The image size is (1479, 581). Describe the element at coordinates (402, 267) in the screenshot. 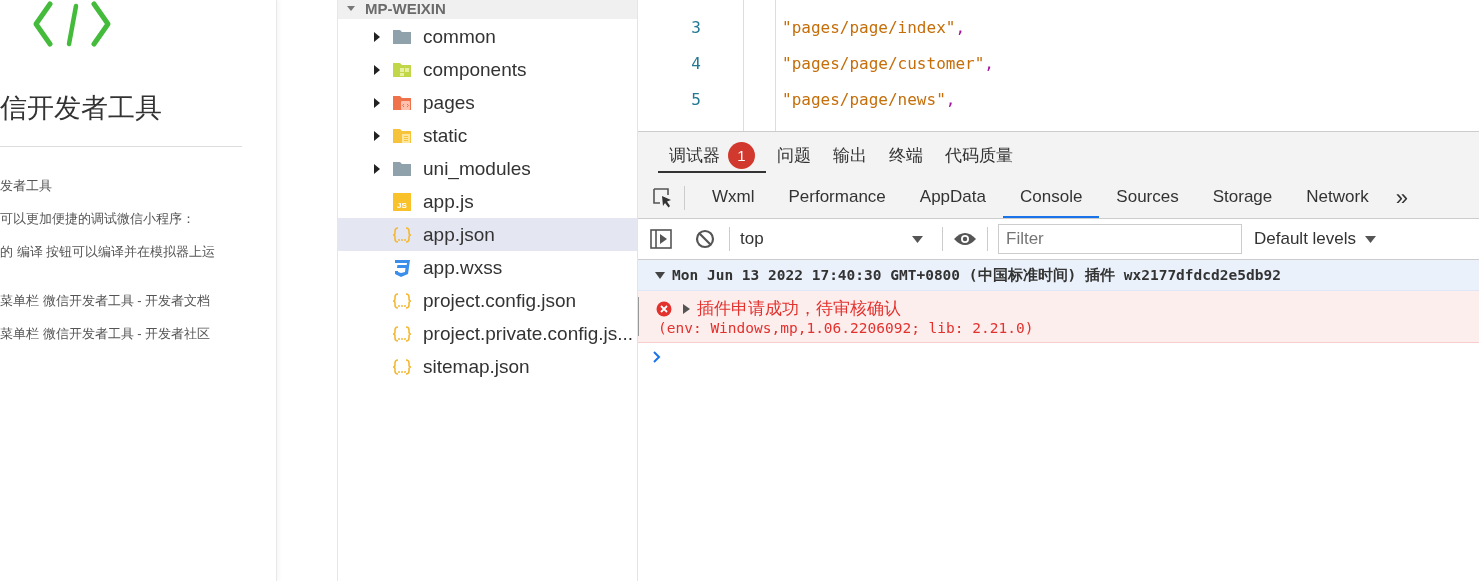

I see `css-file-icon` at that location.